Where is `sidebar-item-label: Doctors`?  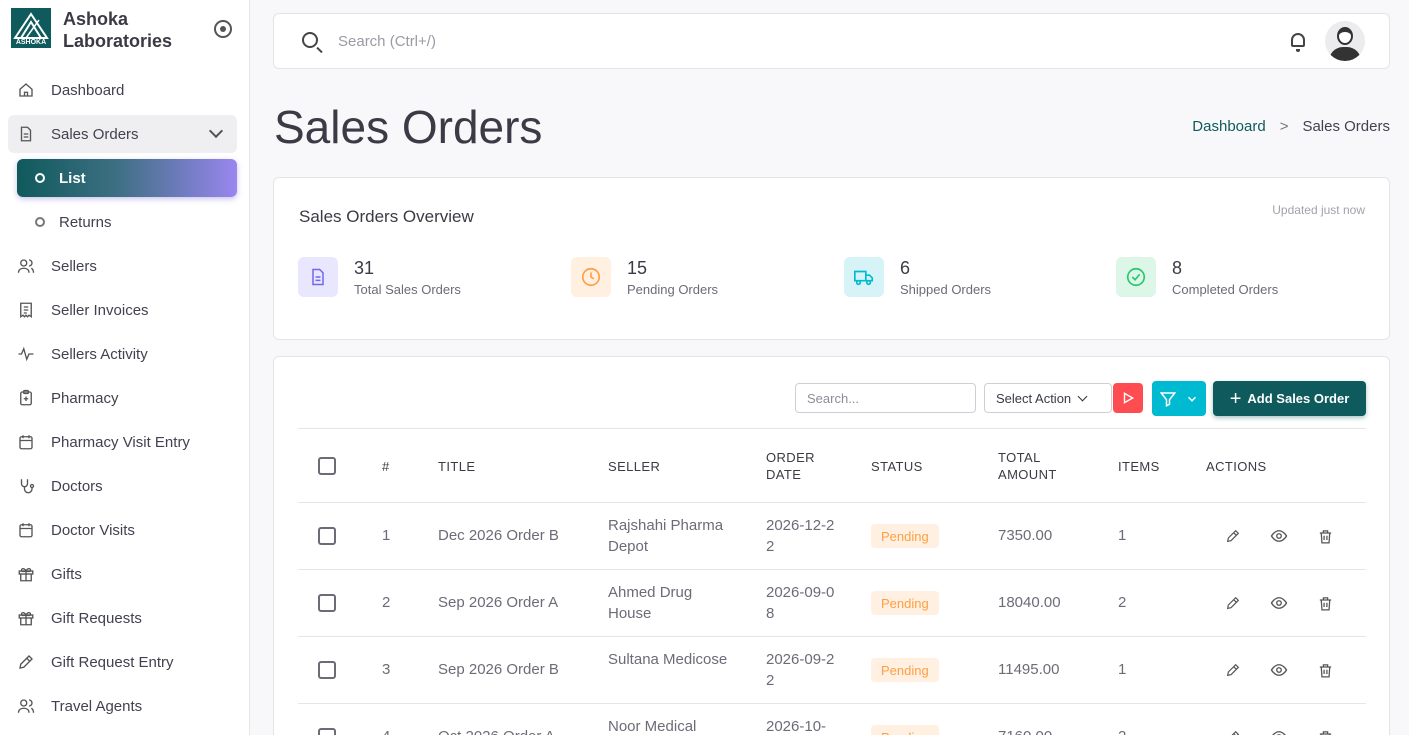 sidebar-item-label: Doctors is located at coordinates (77, 486).